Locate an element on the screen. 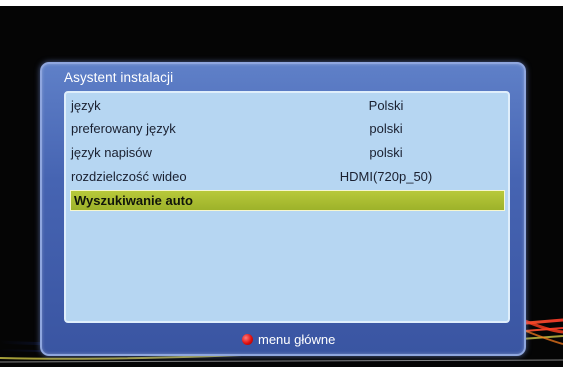 This screenshot has width=563, height=373. top-border is located at coordinates (281, 3).